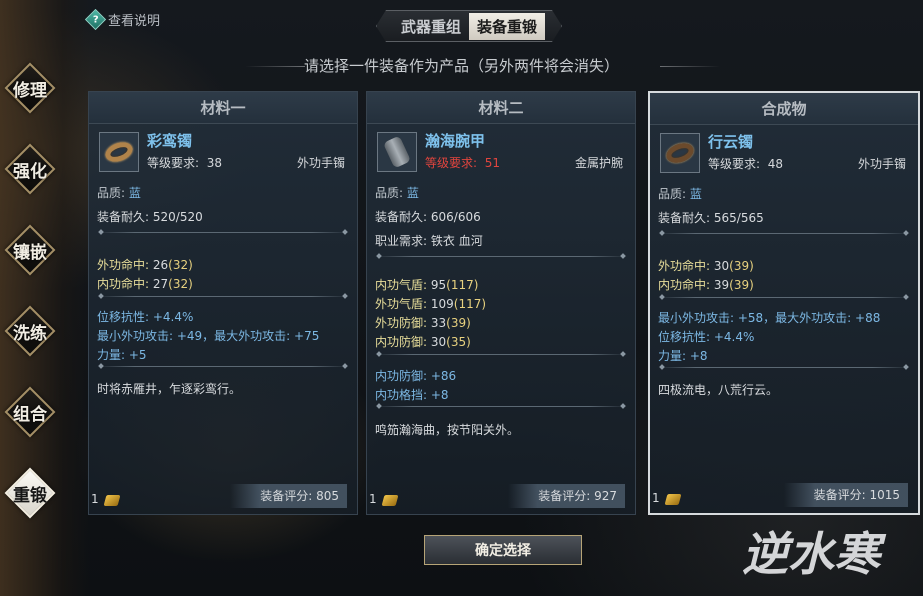 The height and width of the screenshot is (596, 923). What do you see at coordinates (423, 342) in the screenshot?
I see `stat-row: 内功防御: 30(35)` at bounding box center [423, 342].